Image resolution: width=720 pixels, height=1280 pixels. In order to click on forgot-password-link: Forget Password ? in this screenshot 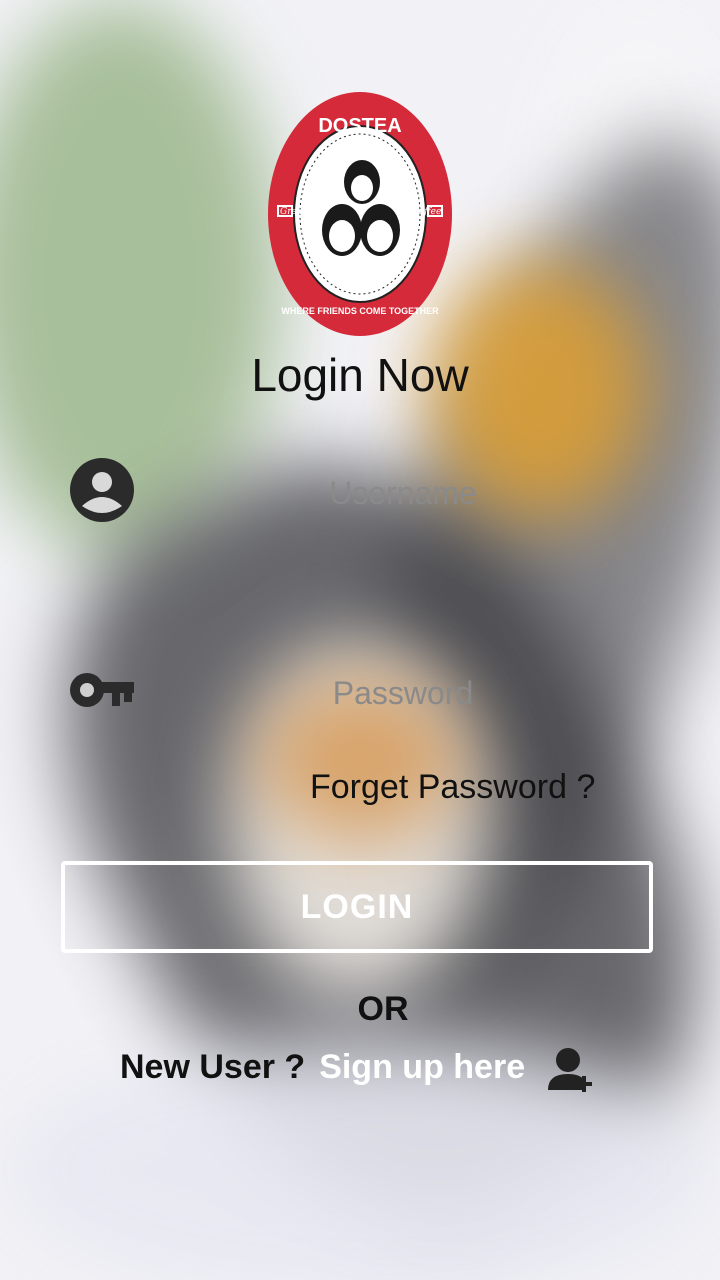, I will do `click(452, 787)`.